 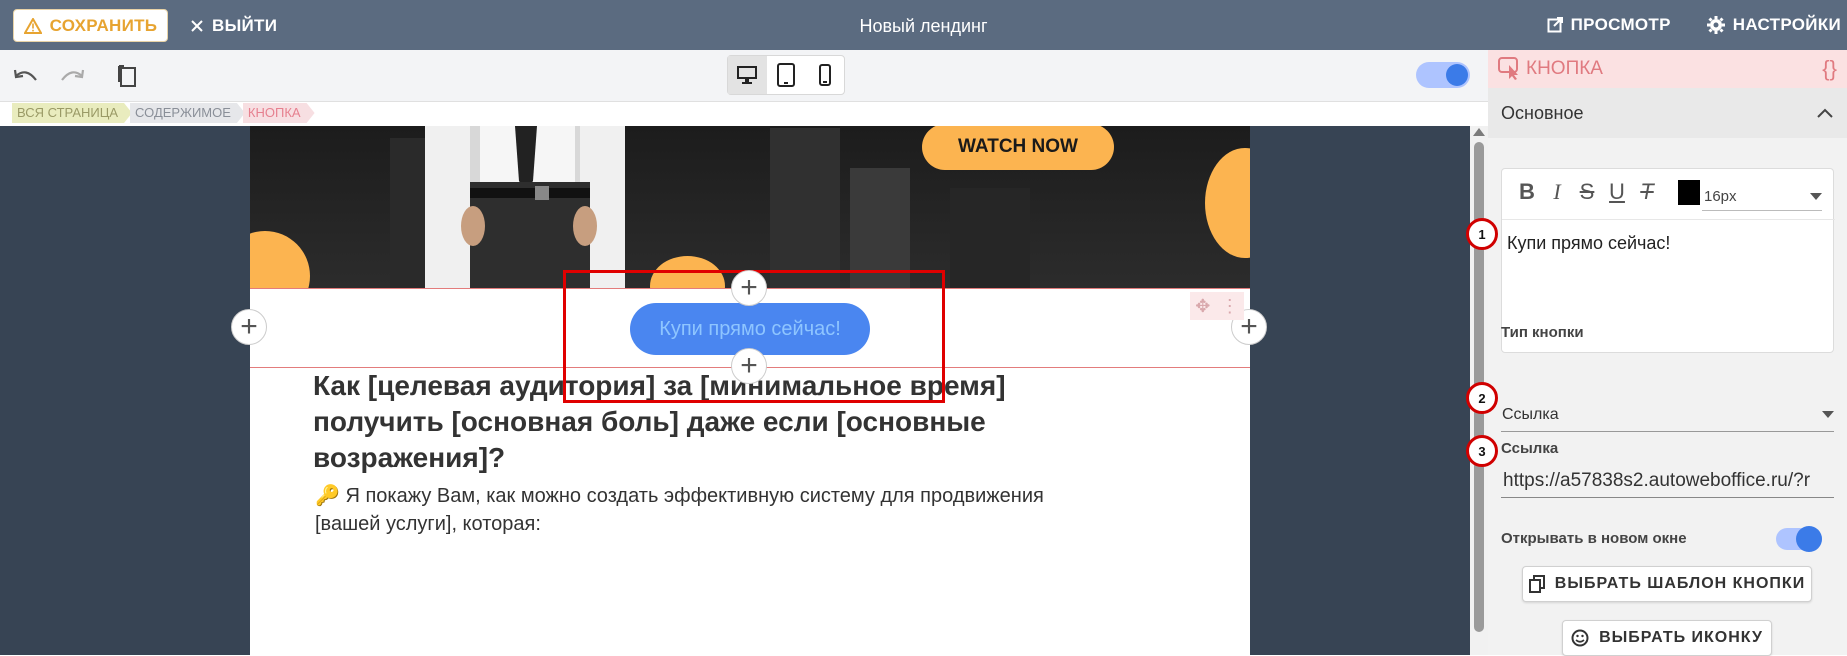 What do you see at coordinates (197, 25) in the screenshot?
I see `close-icon` at bounding box center [197, 25].